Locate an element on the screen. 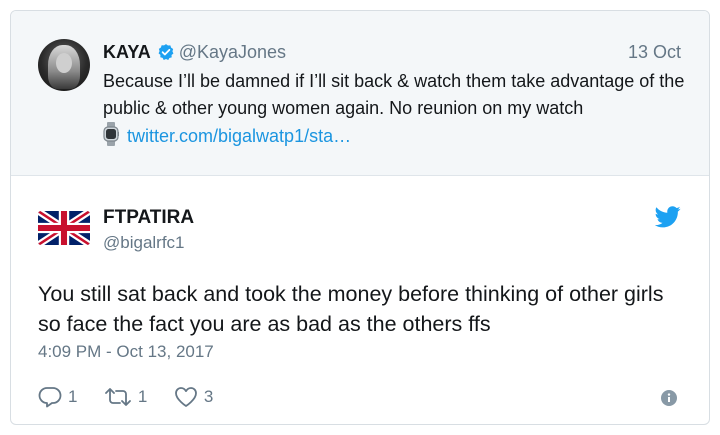 The width and height of the screenshot is (720, 435). tweet-timestamp: 4:09 PM - Oct 13, 2017 is located at coordinates (126, 352).